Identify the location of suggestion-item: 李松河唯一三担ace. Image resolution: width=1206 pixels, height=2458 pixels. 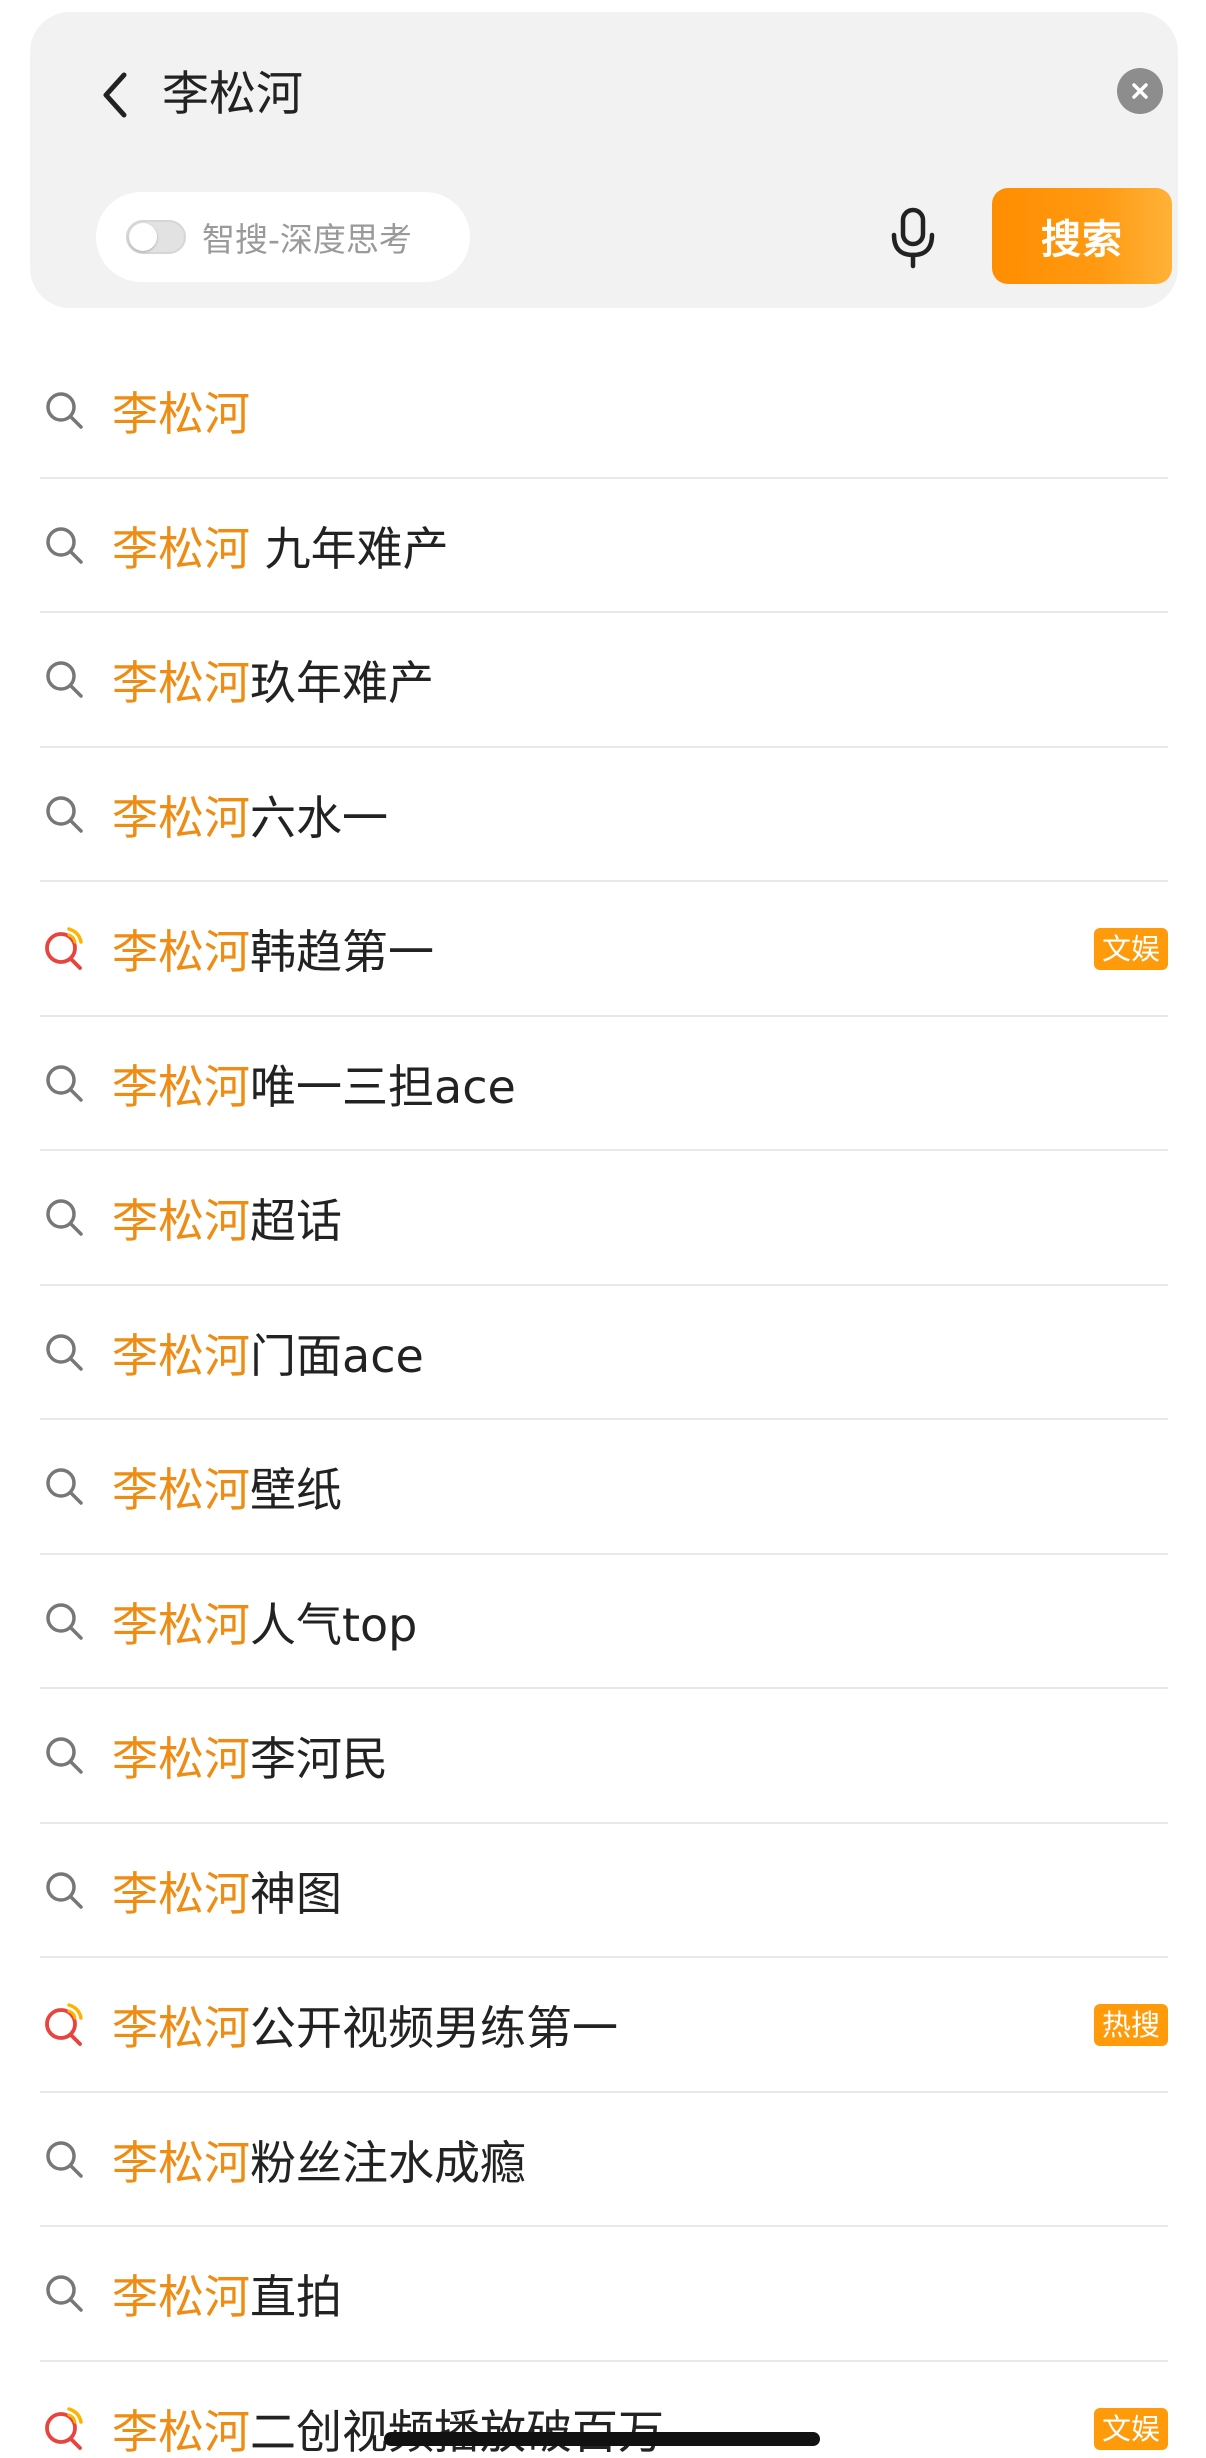
(604, 1084).